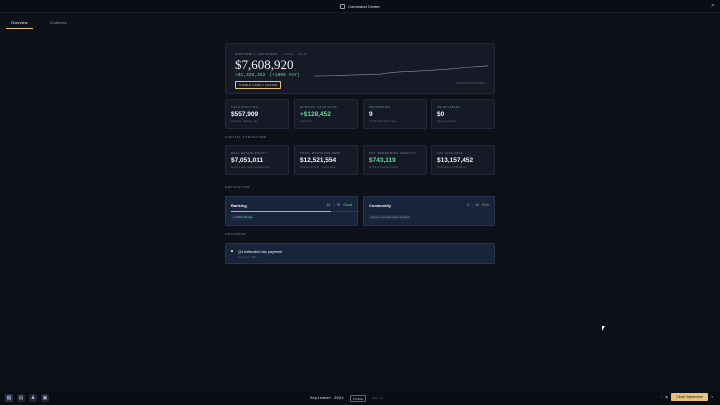 The width and height of the screenshot is (720, 405). What do you see at coordinates (19, 23) in the screenshot?
I see `tab-overview: Overview` at bounding box center [19, 23].